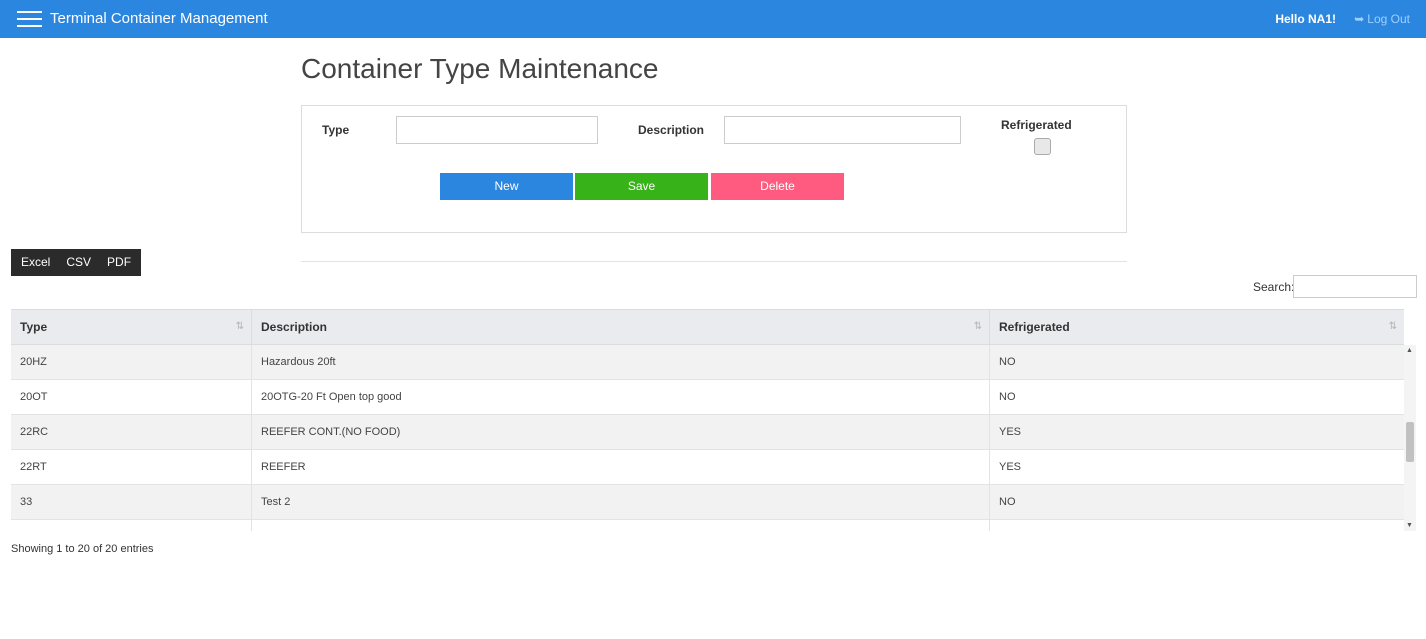 This screenshot has height=639, width=1426. Describe the element at coordinates (621, 397) in the screenshot. I see `cell-description: 20OTG-20 Ft Open top good` at that location.